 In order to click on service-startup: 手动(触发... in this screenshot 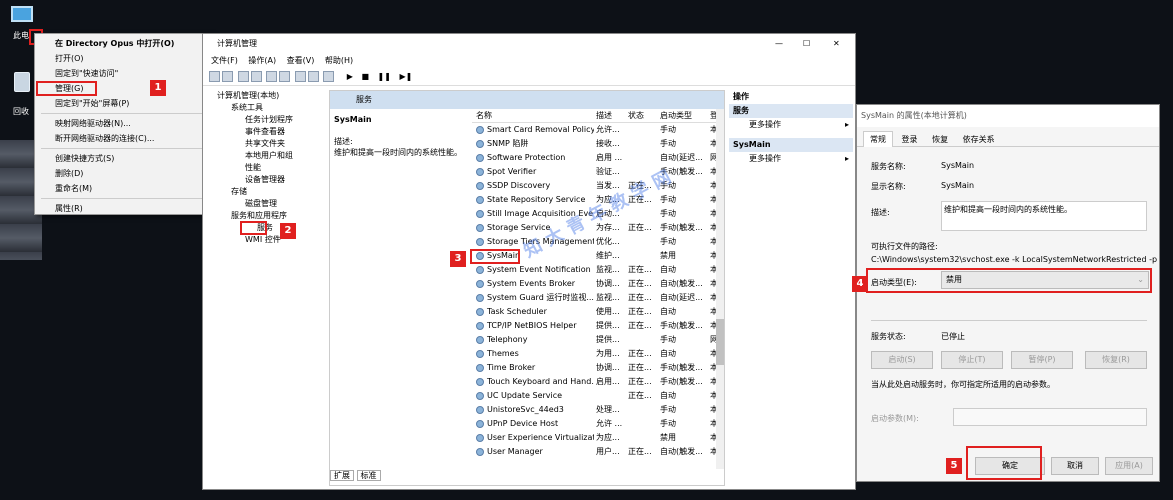, I will do `click(681, 367)`.